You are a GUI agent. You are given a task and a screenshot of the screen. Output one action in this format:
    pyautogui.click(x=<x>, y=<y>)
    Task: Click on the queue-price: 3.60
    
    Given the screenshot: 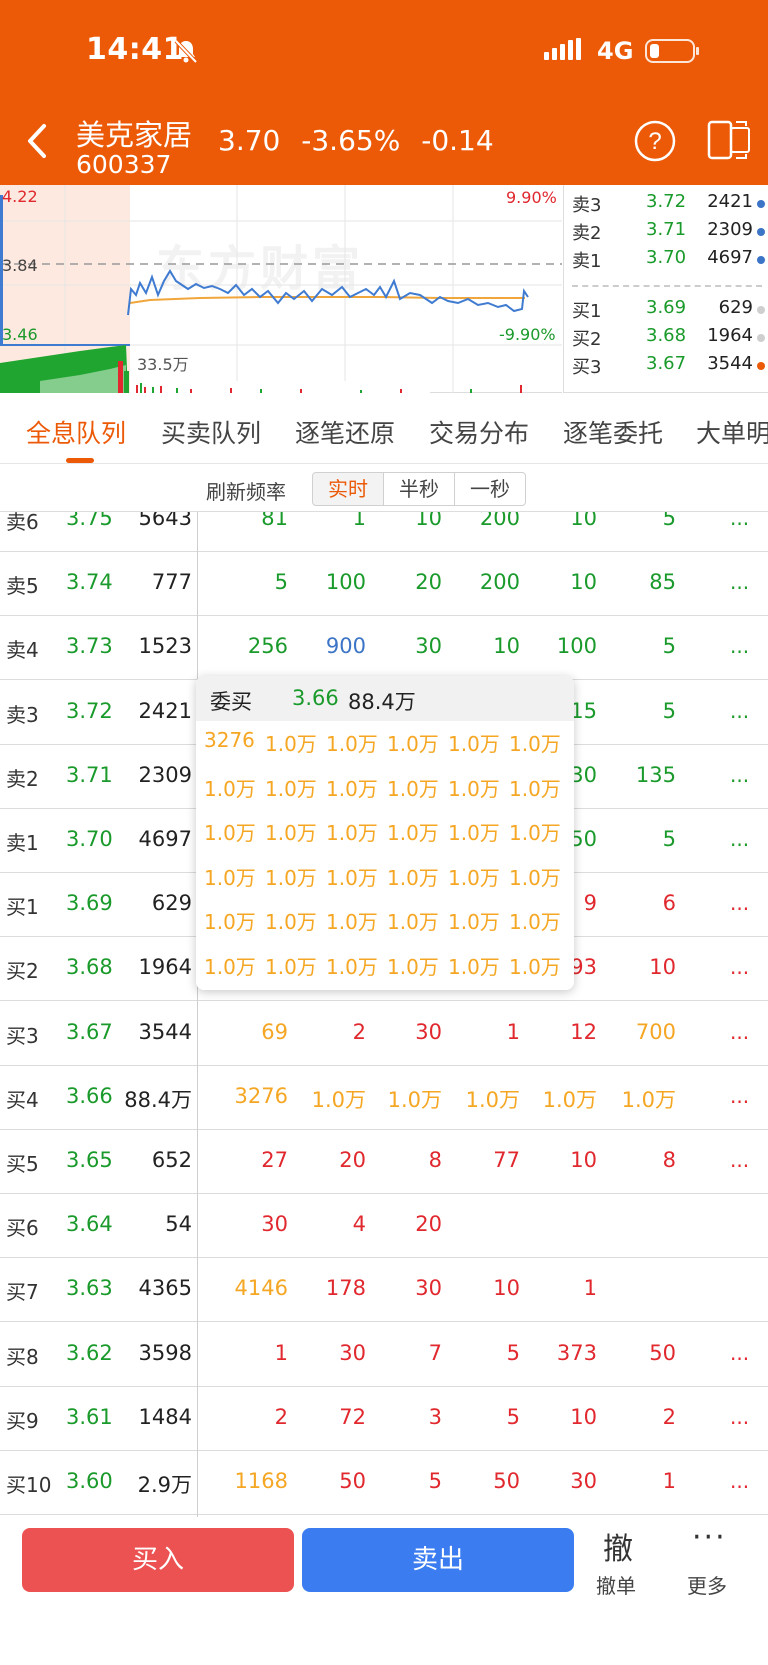 What is the action you would take?
    pyautogui.click(x=89, y=1481)
    